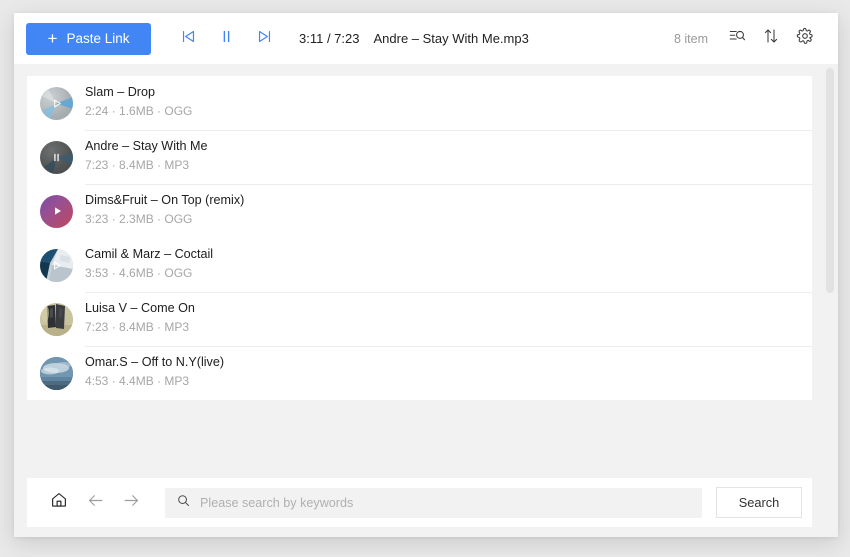  I want to click on search-icon, so click(183, 503).